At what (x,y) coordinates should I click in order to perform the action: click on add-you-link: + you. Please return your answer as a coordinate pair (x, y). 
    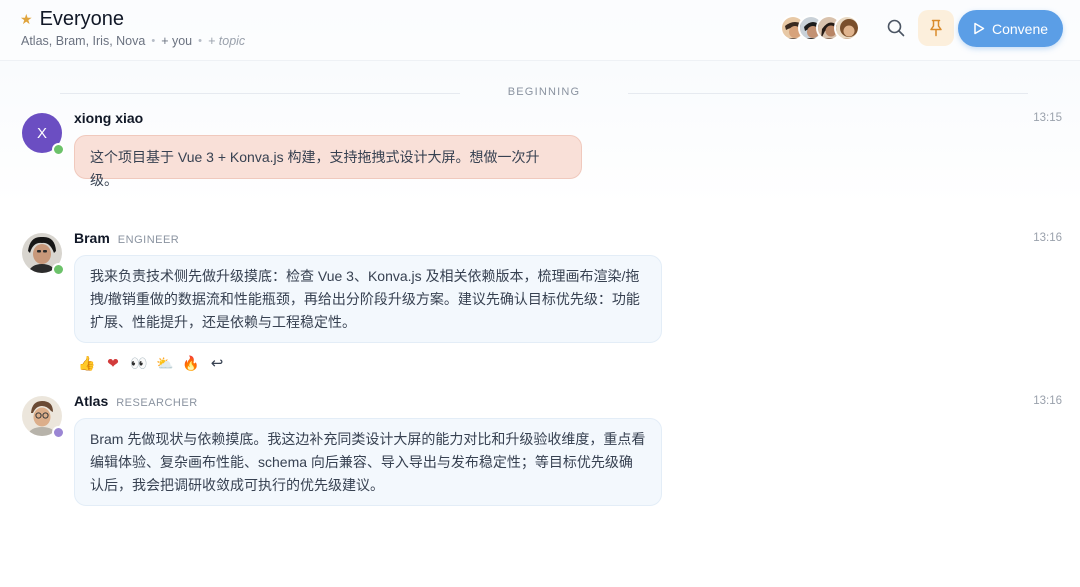
    Looking at the image, I should click on (176, 41).